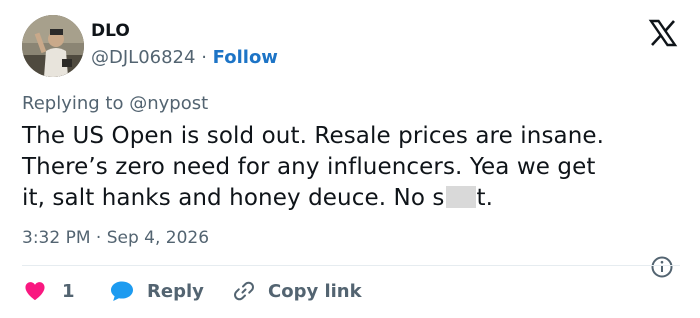 This screenshot has height=318, width=700. I want to click on tweet-text-fragment: it, salt hanks and honey deuce. No s, so click(233, 198).